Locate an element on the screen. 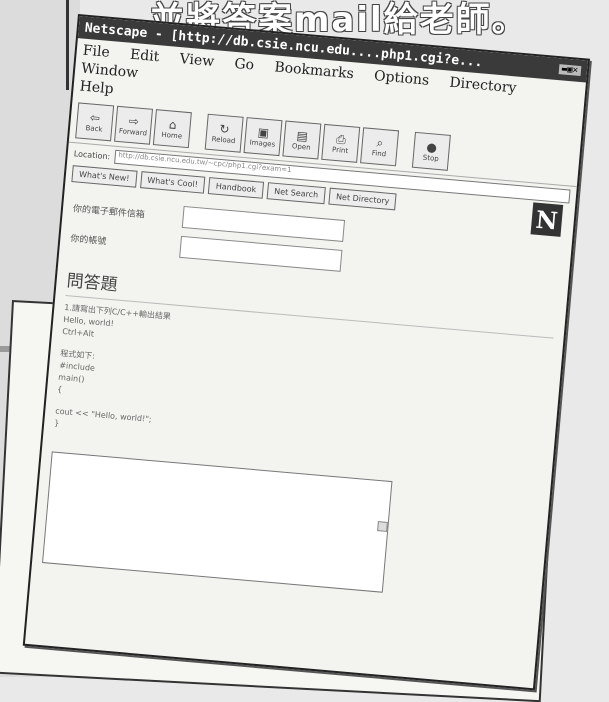 This screenshot has height=702, width=609. open-icon: ▤ is located at coordinates (302, 136).